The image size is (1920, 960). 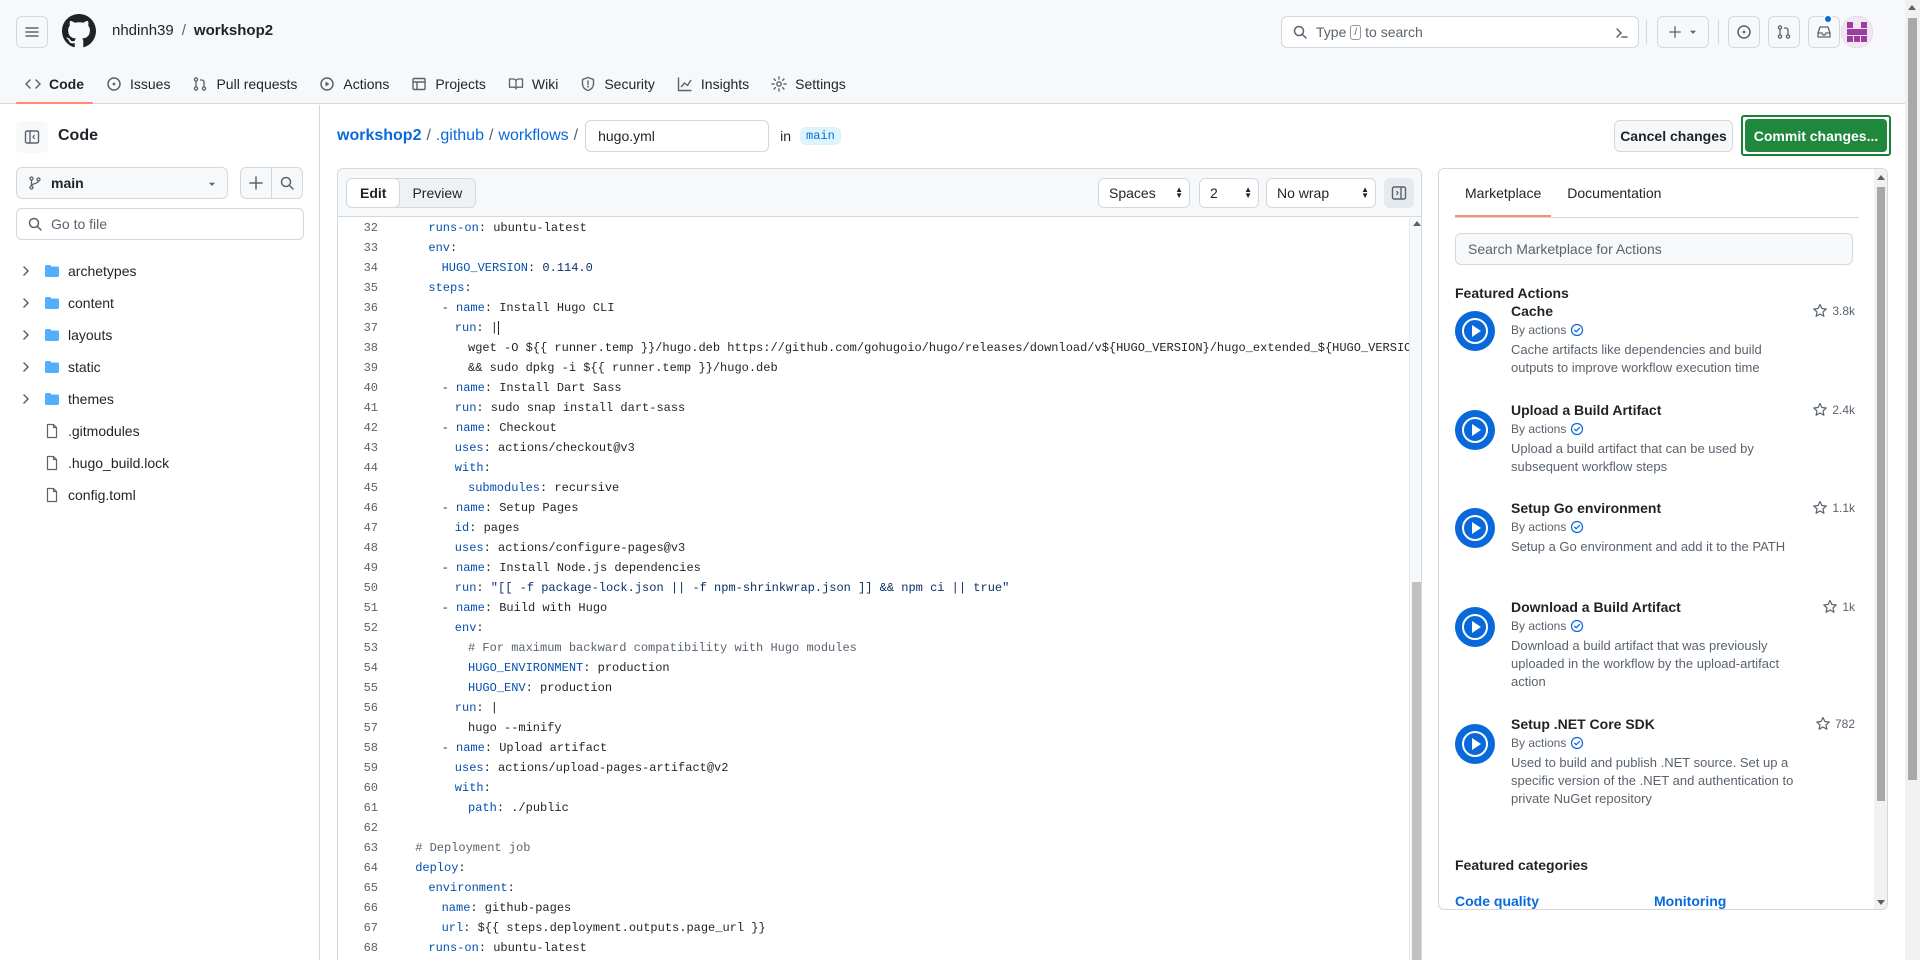 I want to click on code-line: 65 environment:, so click(x=873, y=888).